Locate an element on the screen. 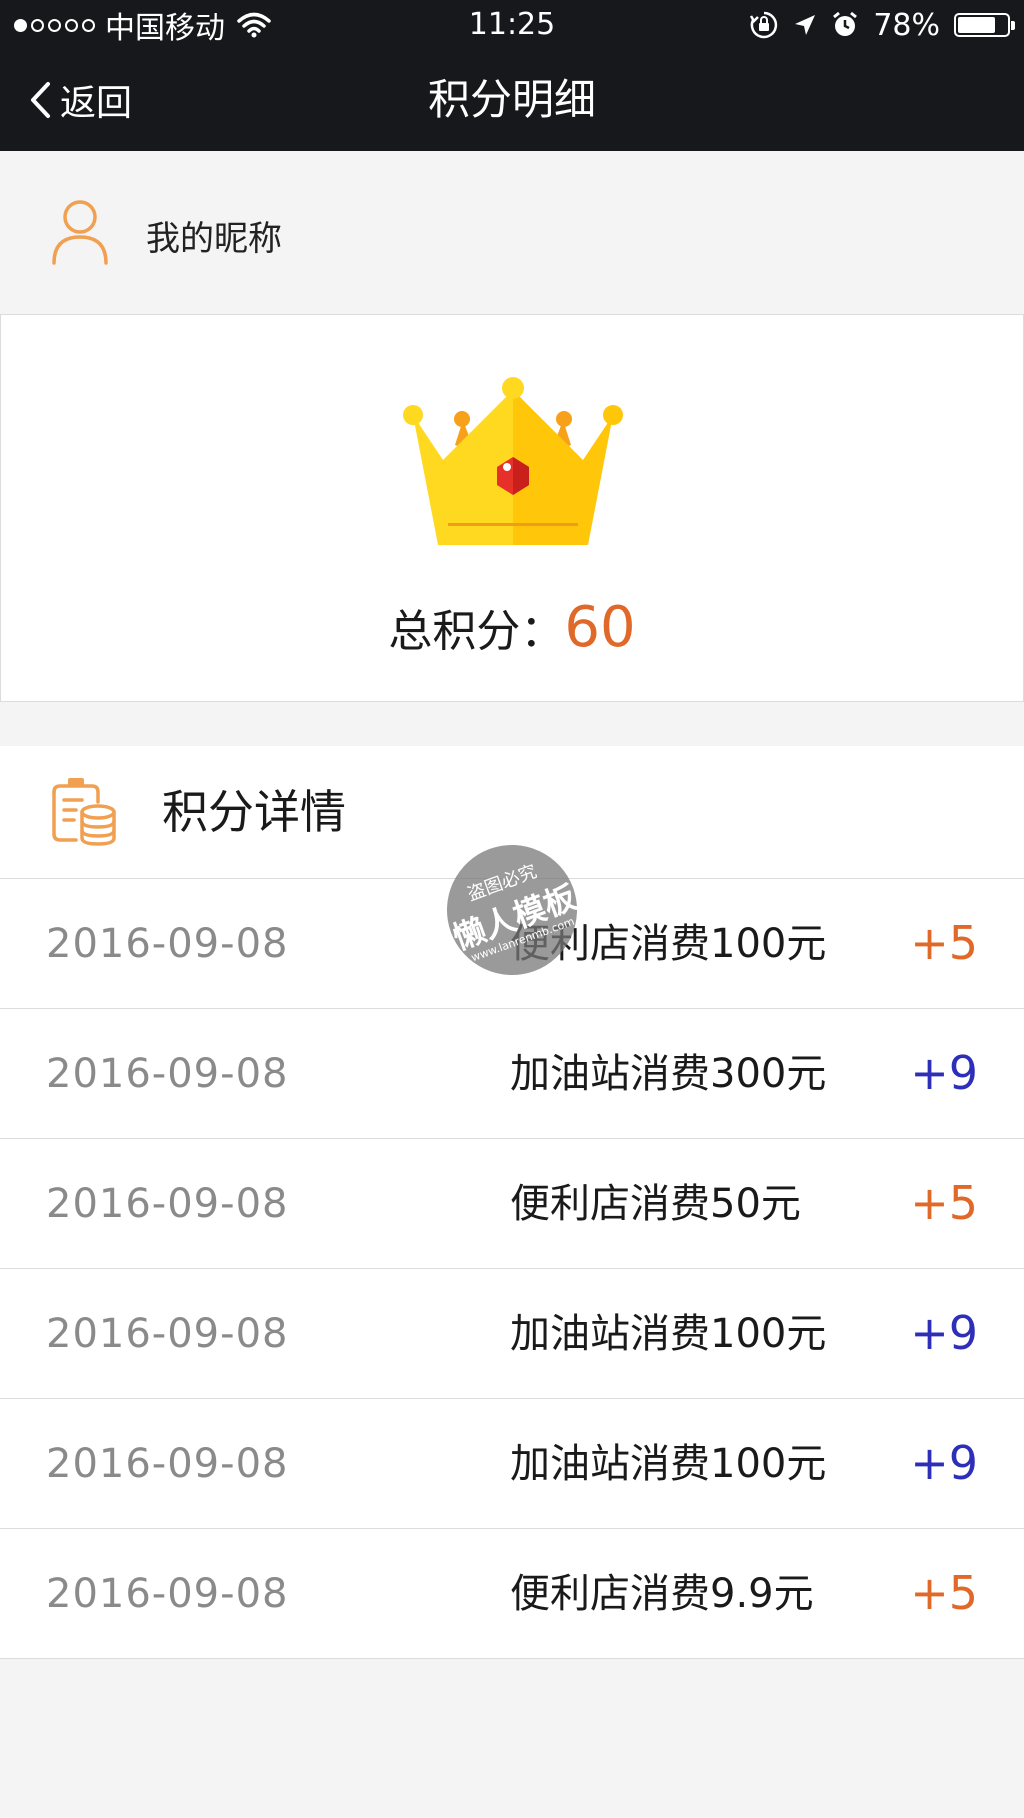 This screenshot has height=1818, width=1024. list-item: 2016-09-08 加油站消费300元 +9 is located at coordinates (512, 1074).